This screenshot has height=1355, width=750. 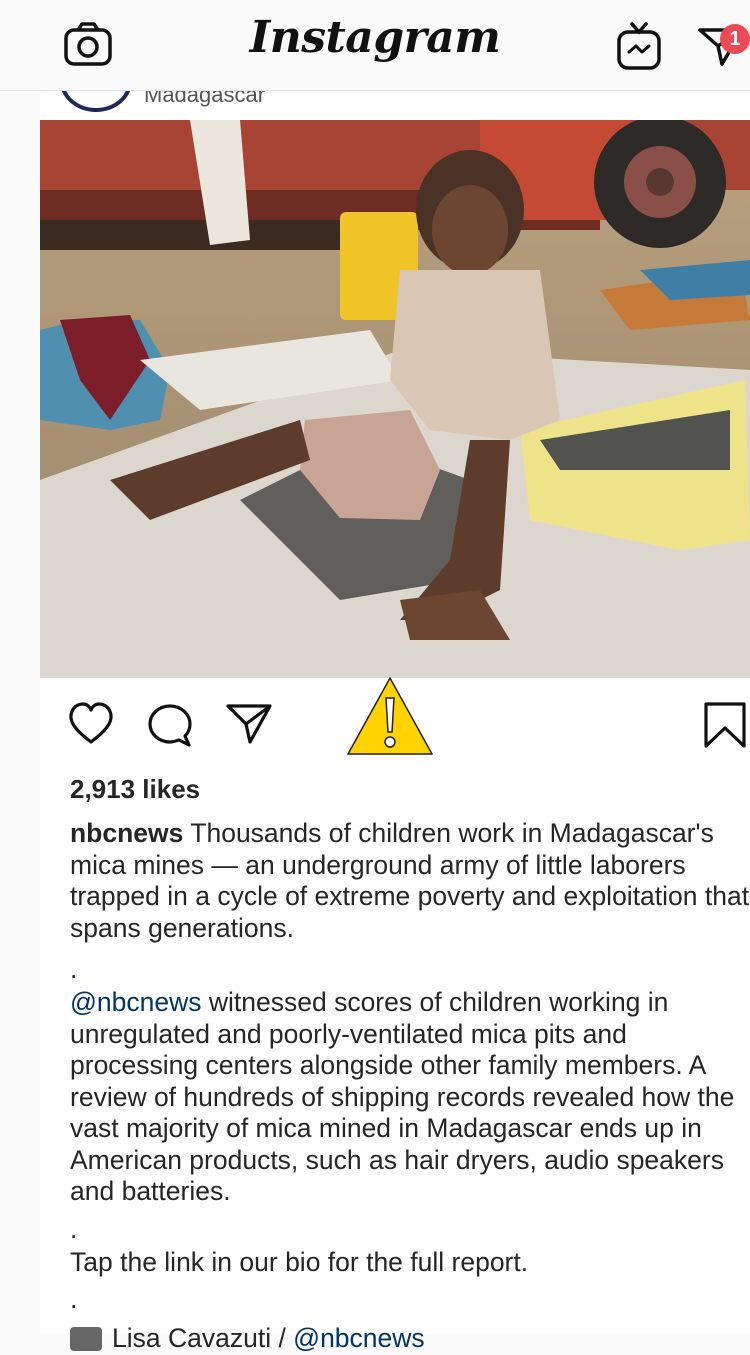 I want to click on post-action-bar, so click(x=395, y=722).